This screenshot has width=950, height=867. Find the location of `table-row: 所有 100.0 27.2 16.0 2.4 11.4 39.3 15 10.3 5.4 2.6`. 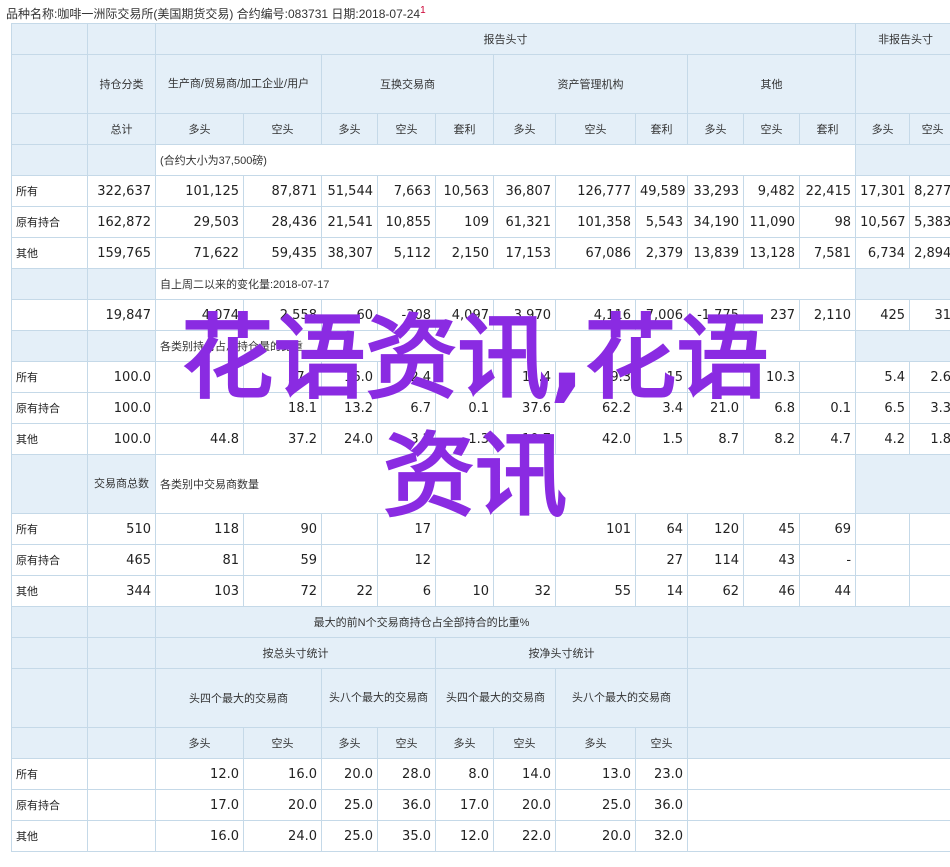

table-row: 所有 100.0 27.2 16.0 2.4 11.4 39.3 15 10.3 5.4 2.6 is located at coordinates (480, 377).